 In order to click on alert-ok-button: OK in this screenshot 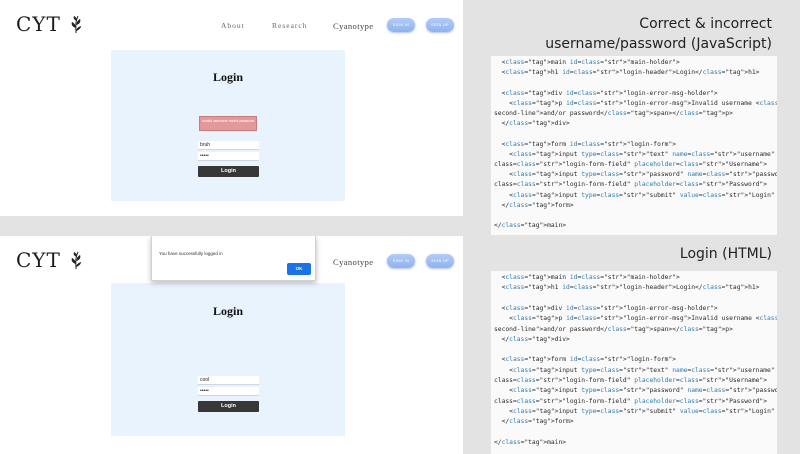, I will do `click(299, 269)`.